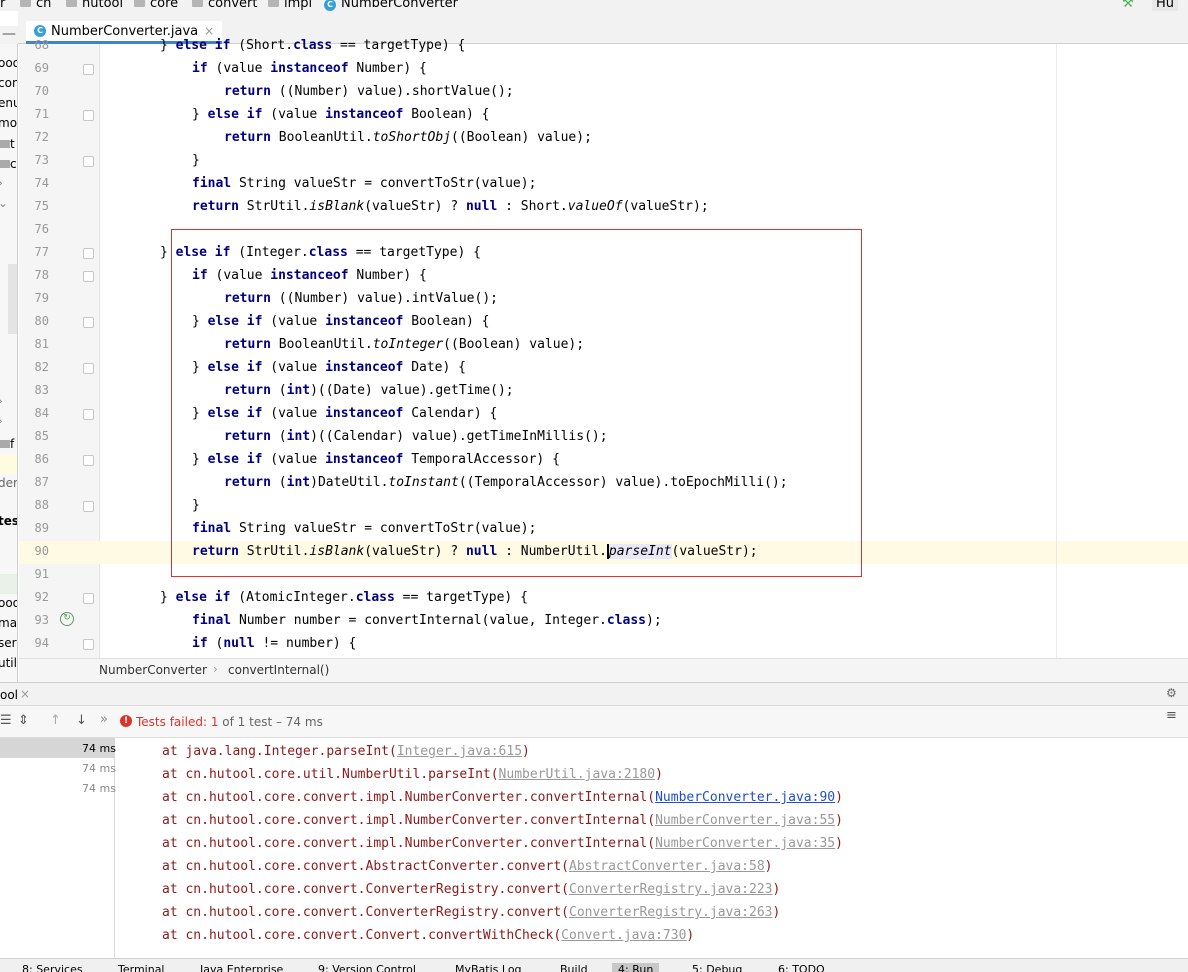  What do you see at coordinates (34, 298) in the screenshot?
I see `line-number: 79` at bounding box center [34, 298].